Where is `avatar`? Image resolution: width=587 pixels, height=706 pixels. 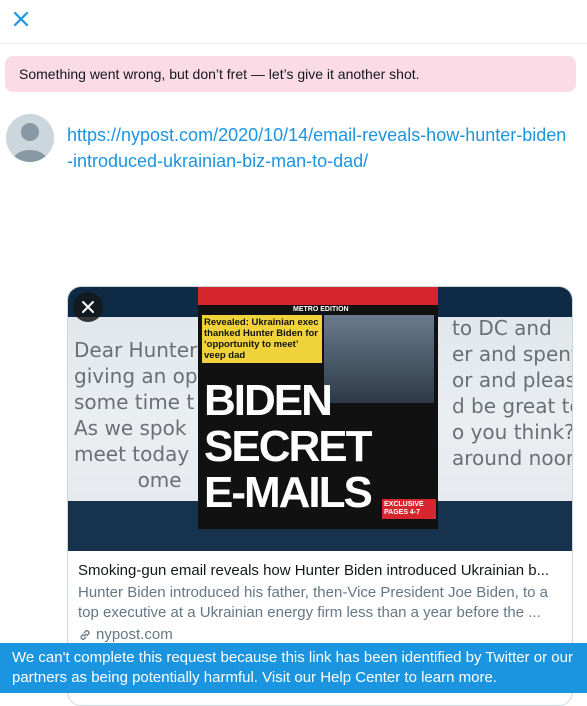 avatar is located at coordinates (30, 138).